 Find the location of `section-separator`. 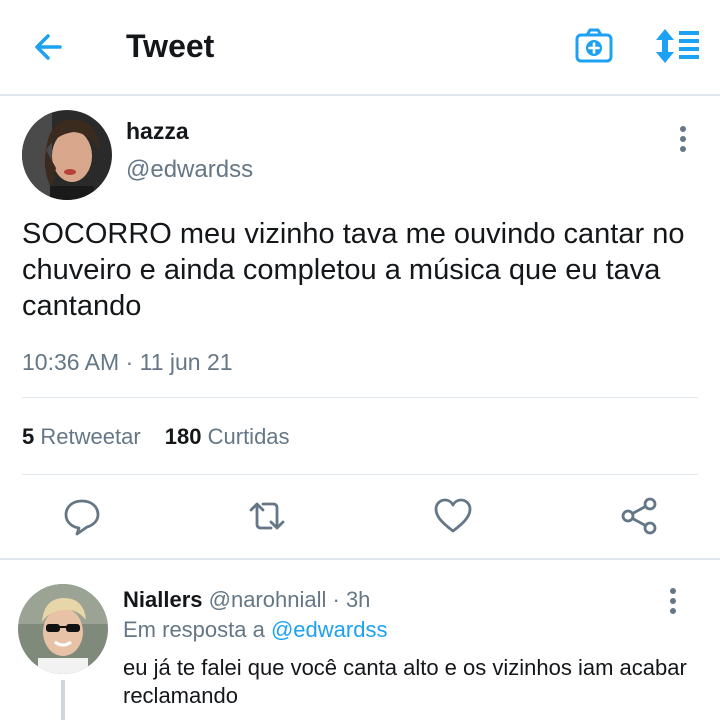

section-separator is located at coordinates (360, 559).